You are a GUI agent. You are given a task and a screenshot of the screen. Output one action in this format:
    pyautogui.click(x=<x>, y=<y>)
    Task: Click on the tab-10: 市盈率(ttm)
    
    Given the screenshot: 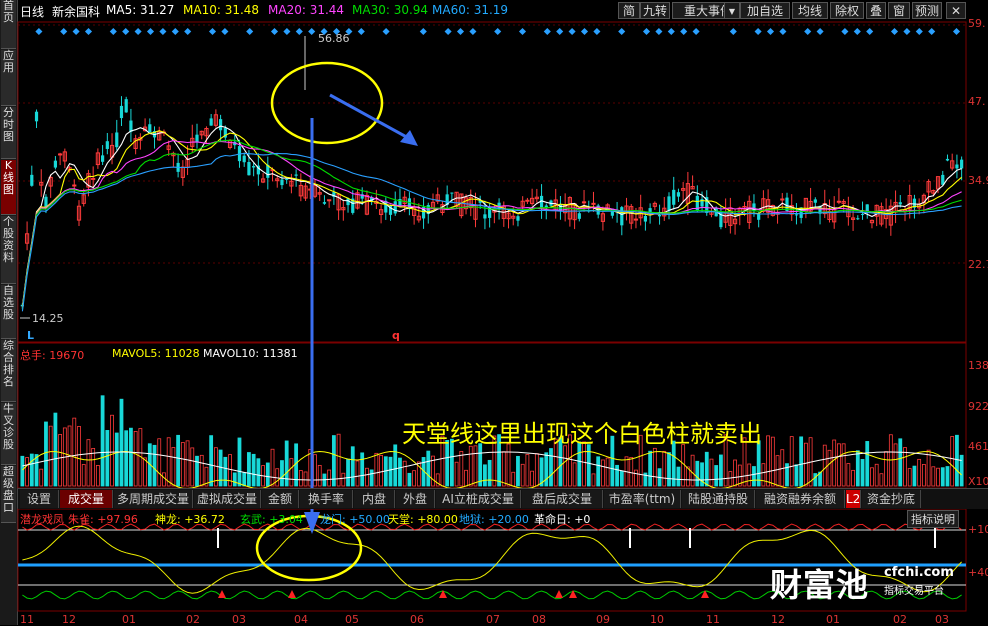 What is the action you would take?
    pyautogui.click(x=642, y=499)
    